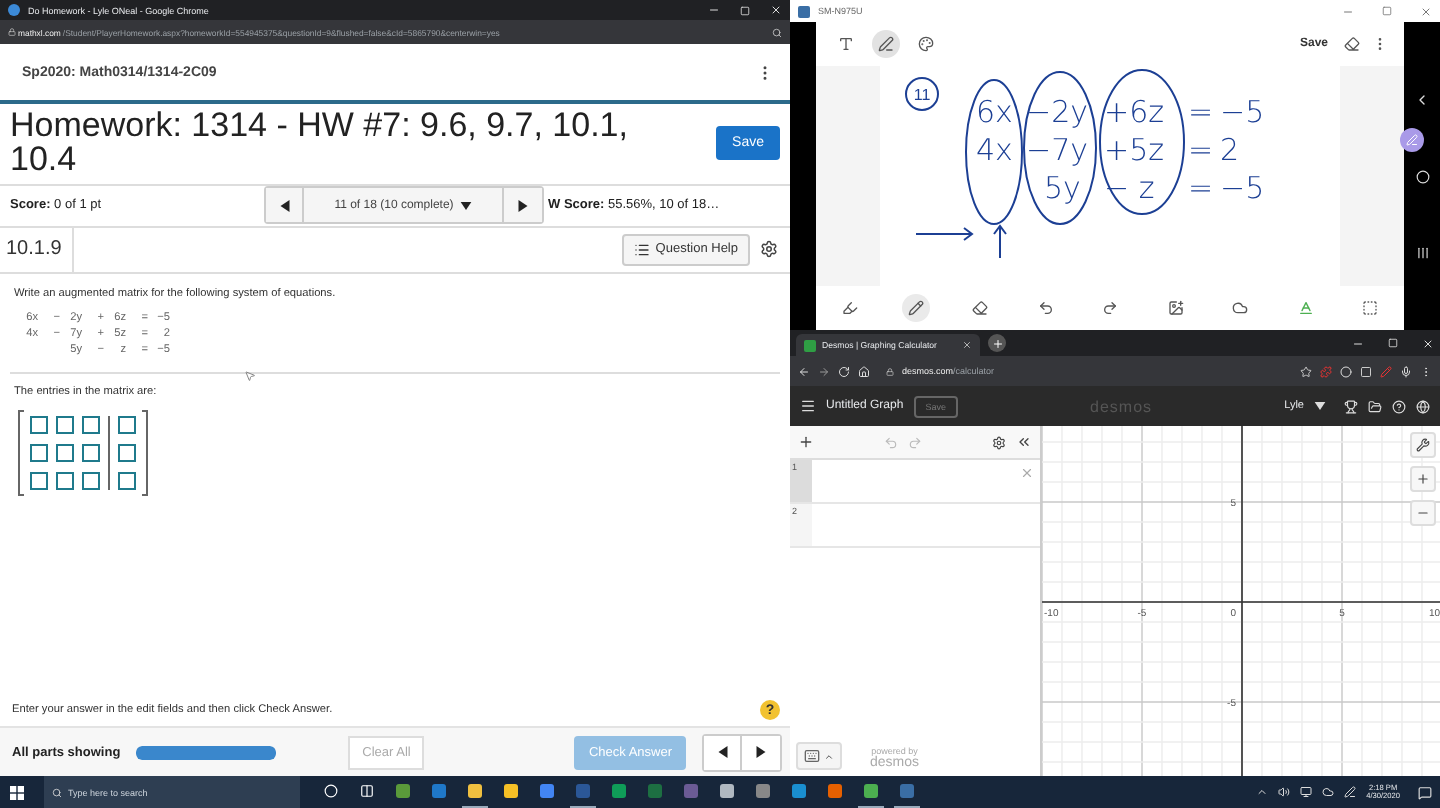  What do you see at coordinates (250, 375) in the screenshot?
I see `cursor-icon` at bounding box center [250, 375].